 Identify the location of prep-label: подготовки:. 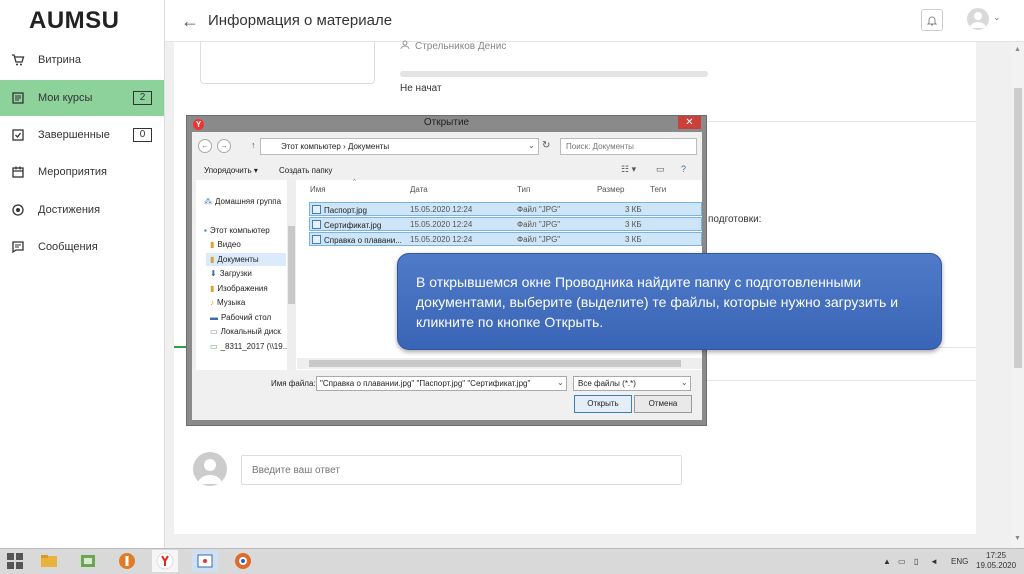
(735, 219).